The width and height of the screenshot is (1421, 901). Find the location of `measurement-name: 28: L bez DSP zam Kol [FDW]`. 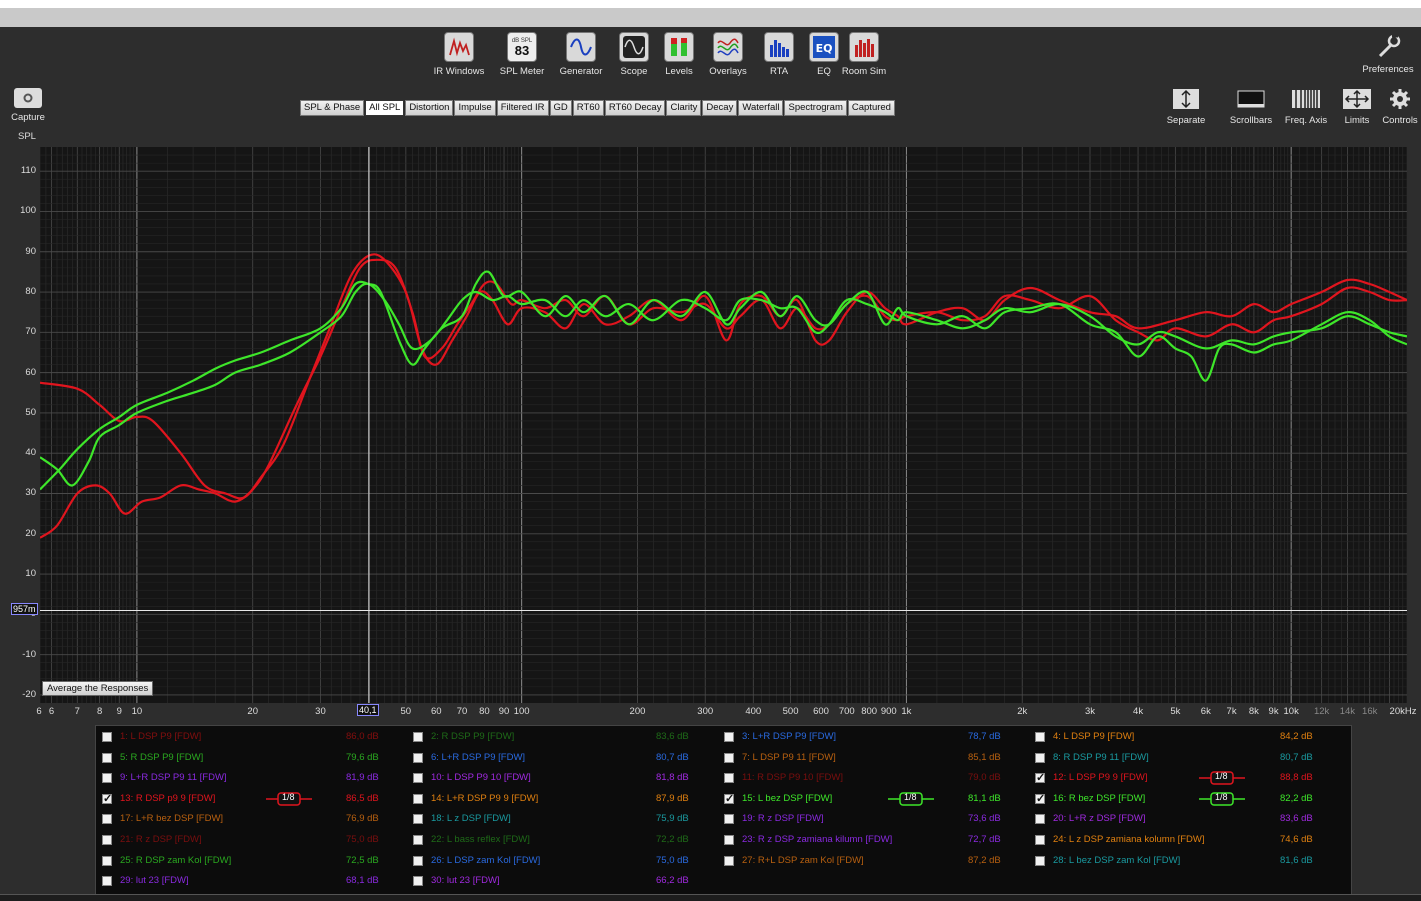

measurement-name: 28: L bez DSP zam Kol [FDW] is located at coordinates (1116, 860).